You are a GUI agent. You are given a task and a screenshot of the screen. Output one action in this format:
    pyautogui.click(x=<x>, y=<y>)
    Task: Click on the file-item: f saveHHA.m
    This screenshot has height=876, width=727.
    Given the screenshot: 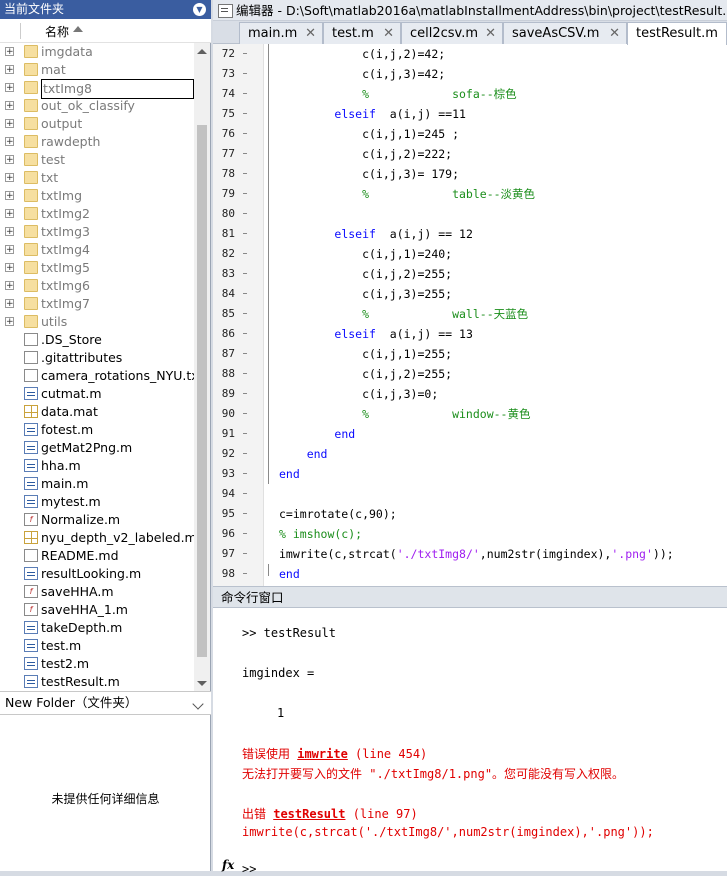 What is the action you would take?
    pyautogui.click(x=97, y=592)
    